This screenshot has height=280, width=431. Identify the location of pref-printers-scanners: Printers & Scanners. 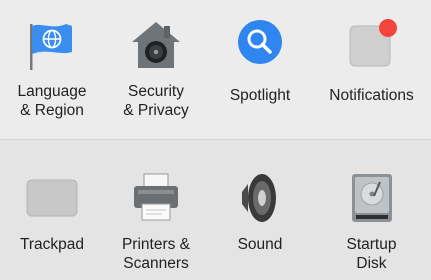
(156, 209).